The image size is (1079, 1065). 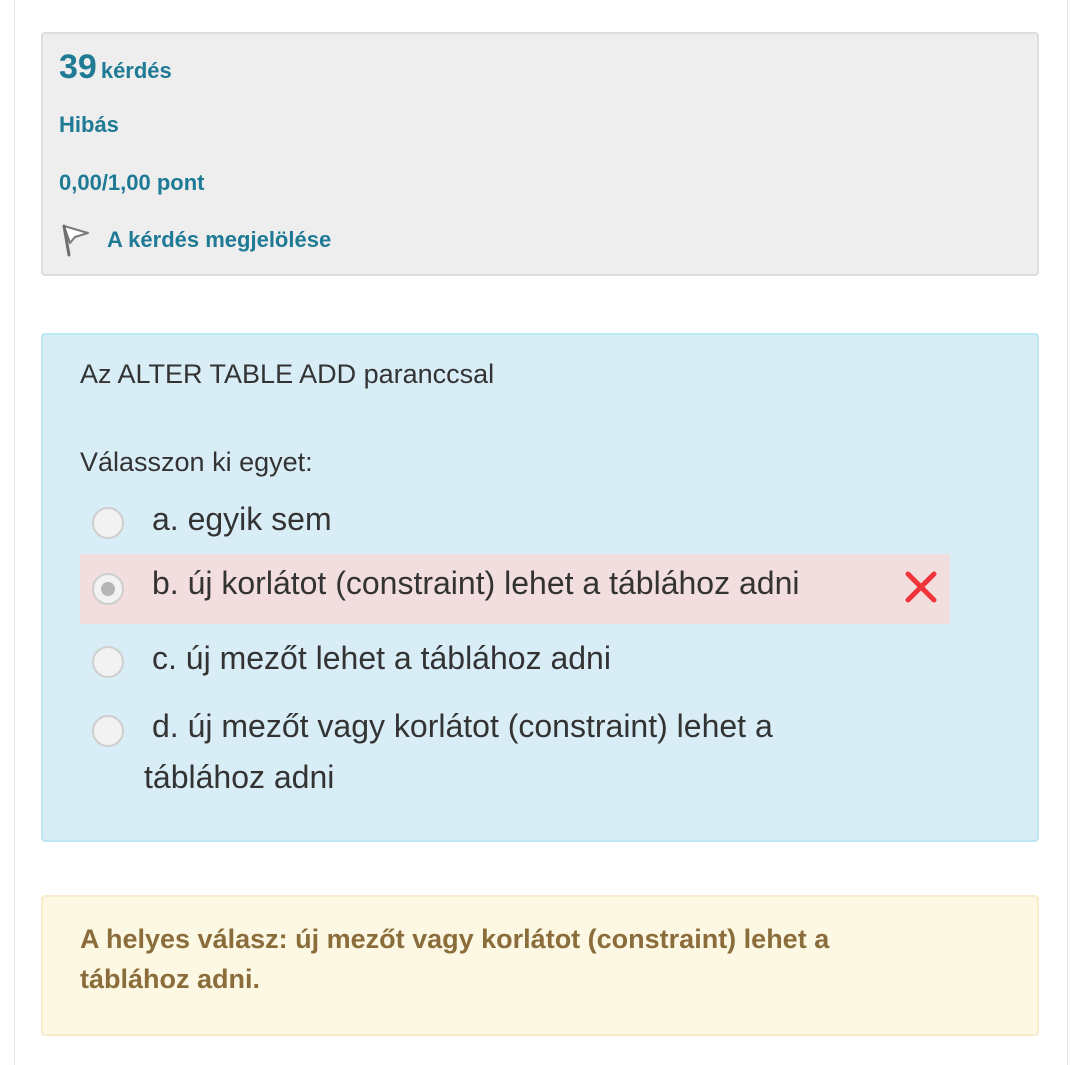 I want to click on question-number: 39 kérdés, so click(x=115, y=67).